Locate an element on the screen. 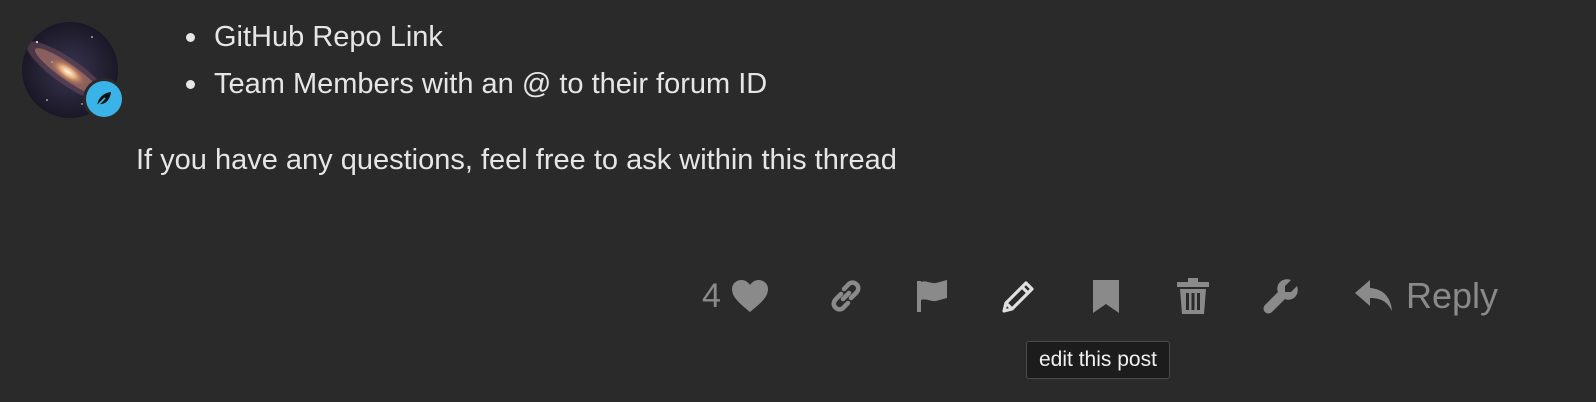 The image size is (1596, 402). pencil-icon is located at coordinates (1018, 297).